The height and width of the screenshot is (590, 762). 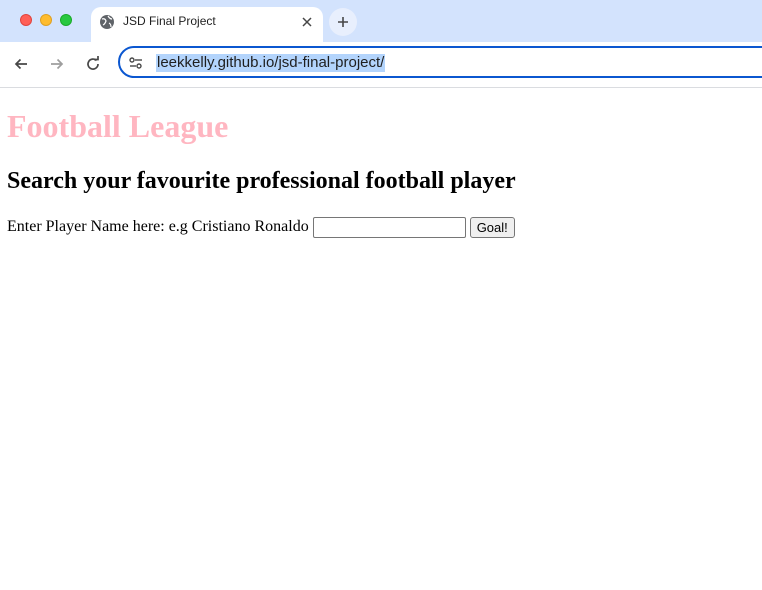 I want to click on url-text: leekkelly.github.io/jsd-final-project/, so click(x=271, y=63).